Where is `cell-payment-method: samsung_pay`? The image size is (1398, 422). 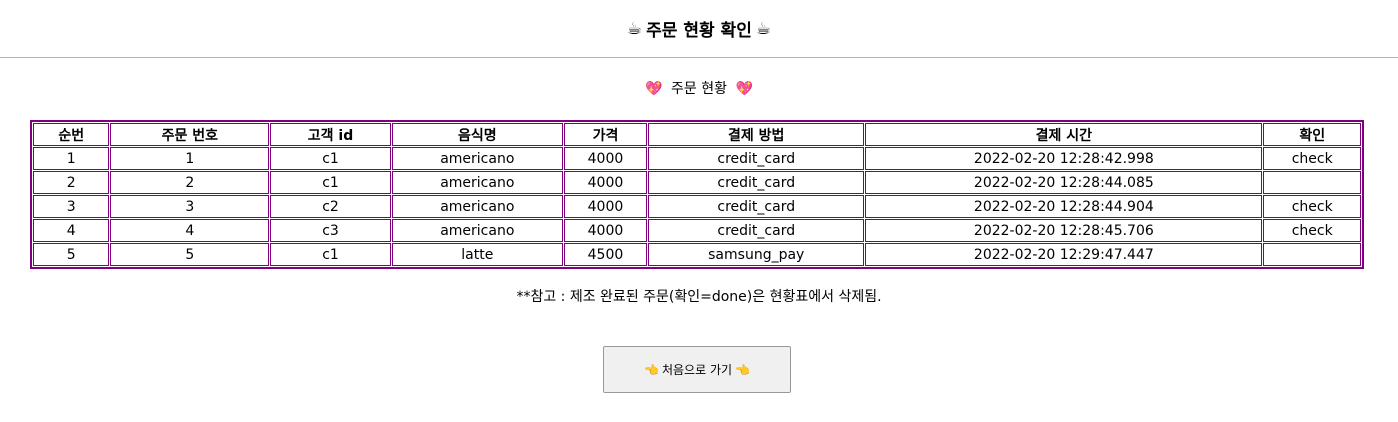 cell-payment-method: samsung_pay is located at coordinates (756, 254).